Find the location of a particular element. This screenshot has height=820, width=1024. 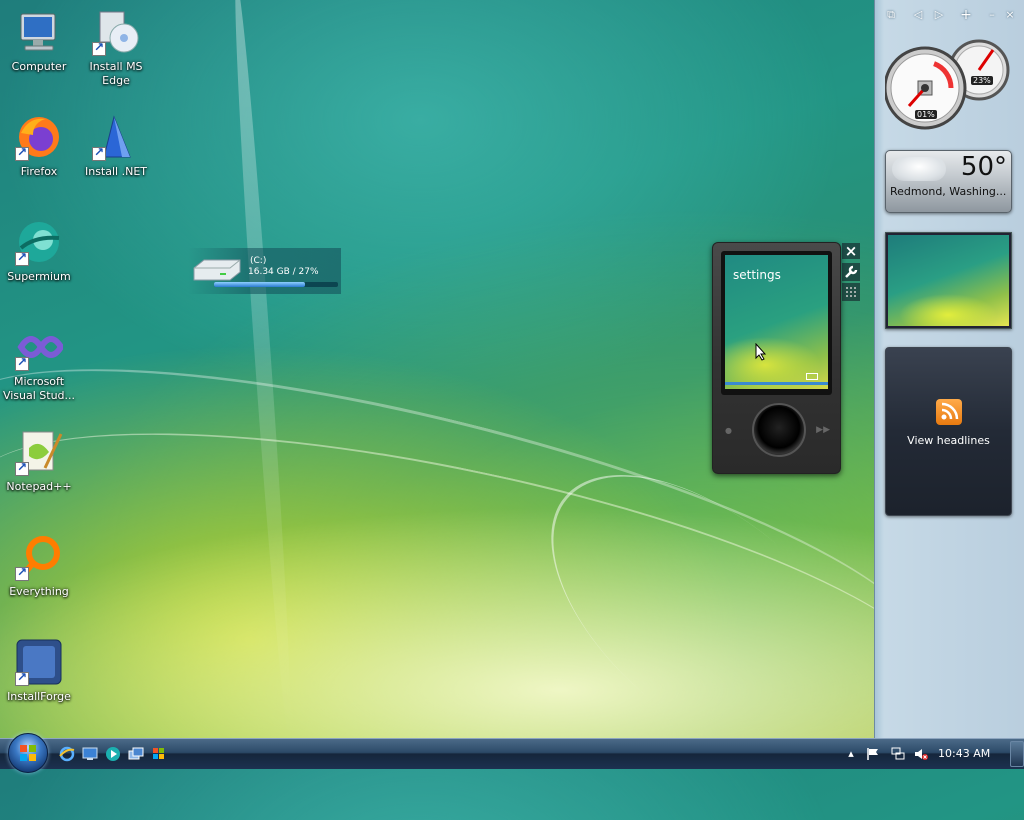

slideshow-image is located at coordinates (948, 280).